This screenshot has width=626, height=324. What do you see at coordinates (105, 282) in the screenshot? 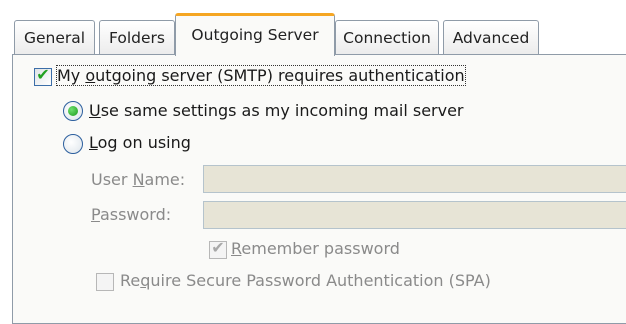
I see `spa-checkbox` at bounding box center [105, 282].